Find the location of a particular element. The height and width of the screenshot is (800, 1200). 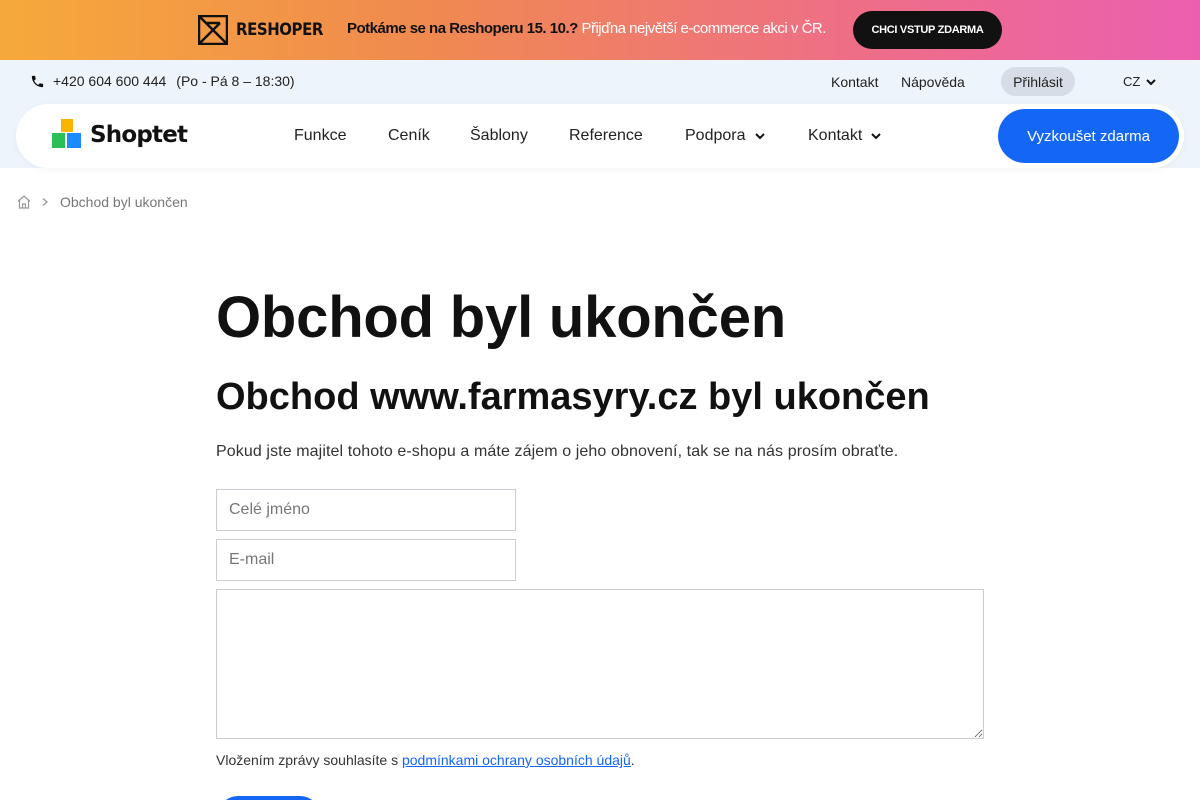

privacy-policy-link: podmínkami ochrany osobních údajů is located at coordinates (516, 760).